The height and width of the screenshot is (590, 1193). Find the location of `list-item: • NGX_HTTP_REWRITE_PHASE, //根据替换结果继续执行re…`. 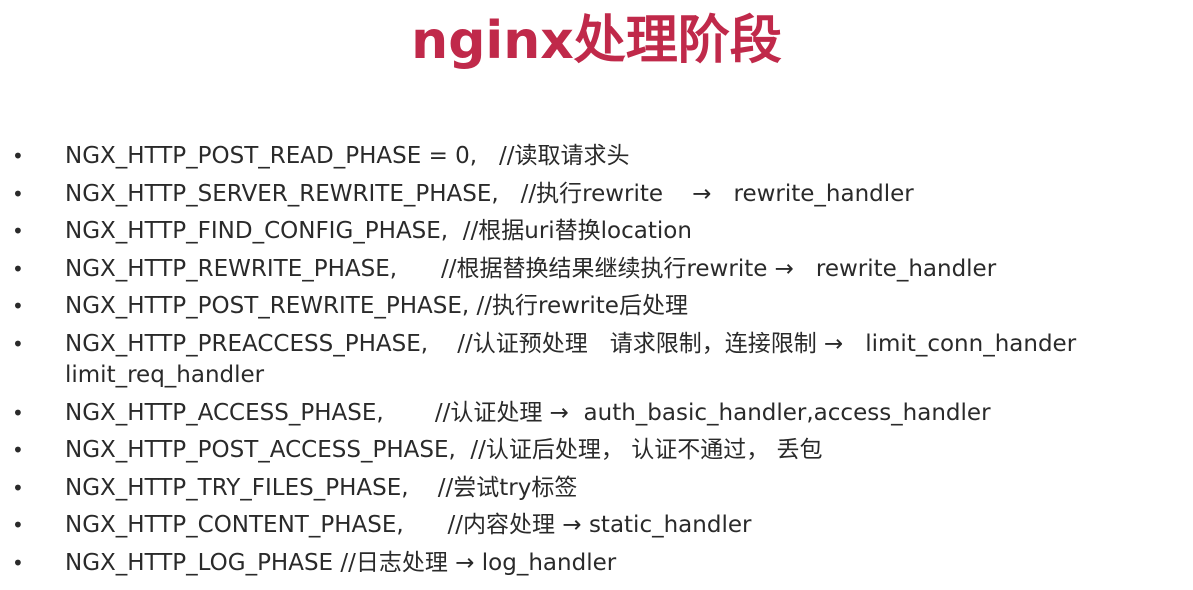

list-item: • NGX_HTTP_REWRITE_PHASE, //根据替换结果继续执行re… is located at coordinates (596, 270).